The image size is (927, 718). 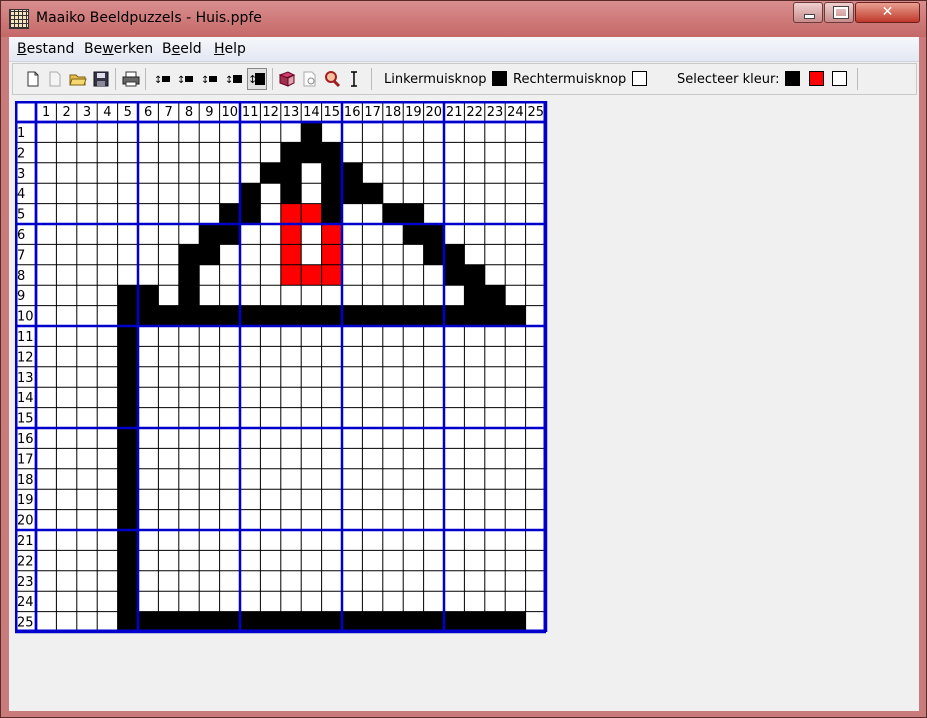 I want to click on menu-beeld: Beeld, so click(x=182, y=49).